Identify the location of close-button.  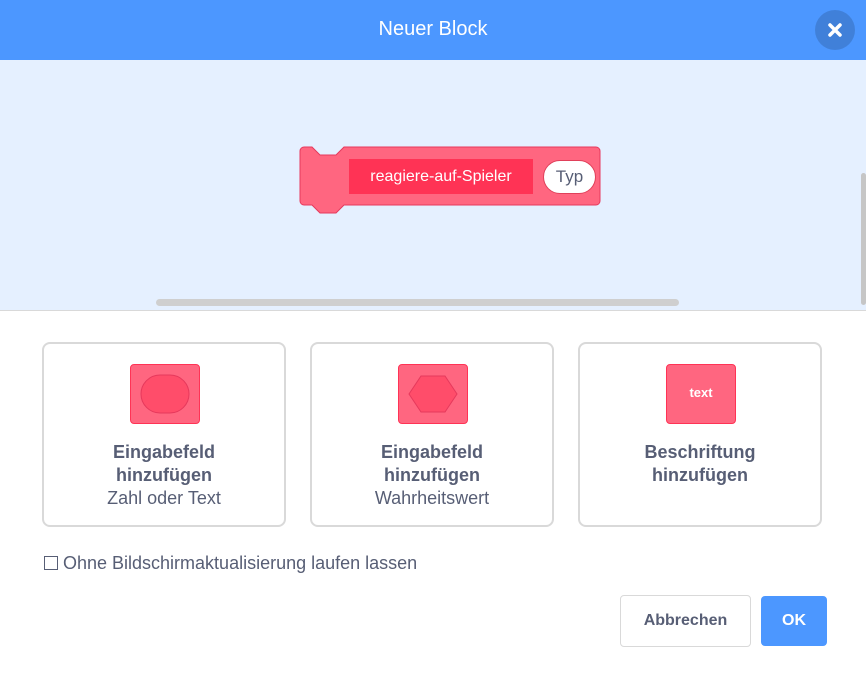
(835, 30).